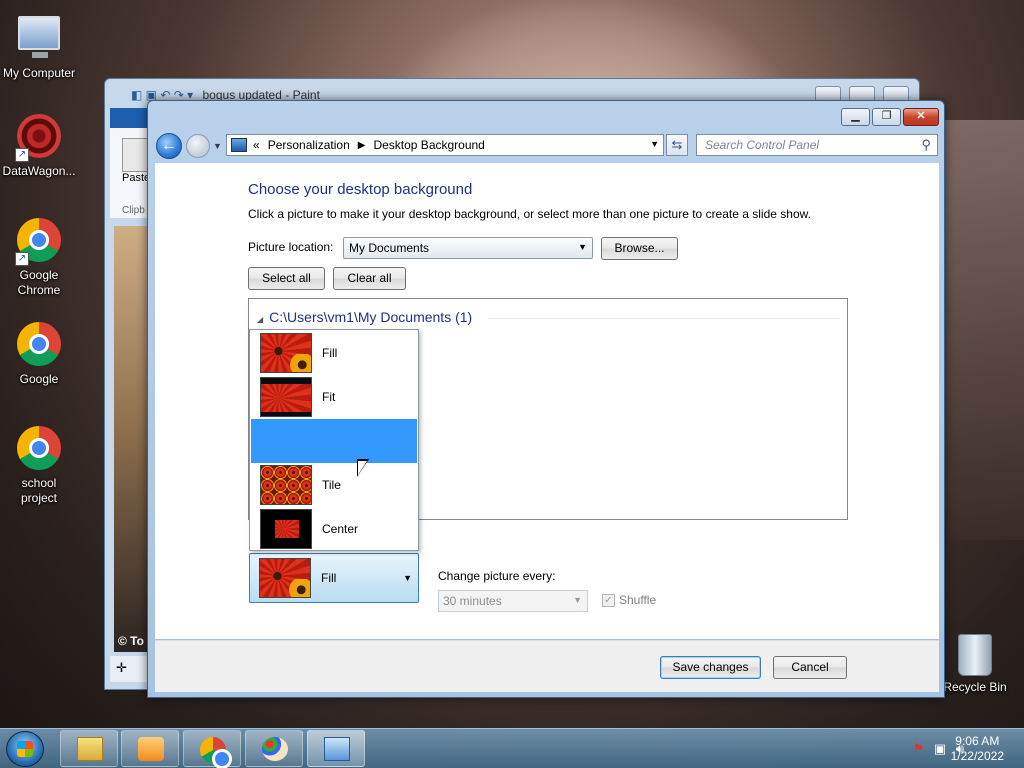 Image resolution: width=1024 pixels, height=768 pixels. Describe the element at coordinates (286, 397) in the screenshot. I see `fit-preview-icon` at that location.